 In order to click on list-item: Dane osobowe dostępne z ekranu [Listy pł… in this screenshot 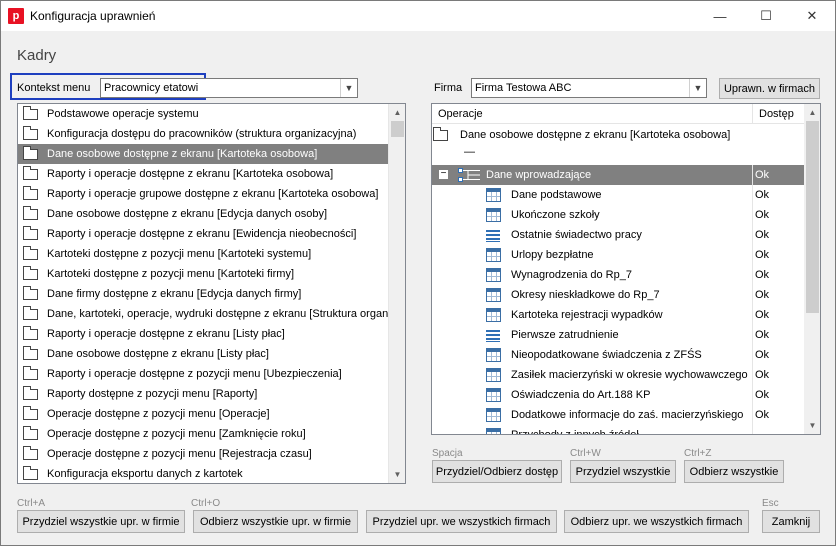, I will do `click(204, 354)`.